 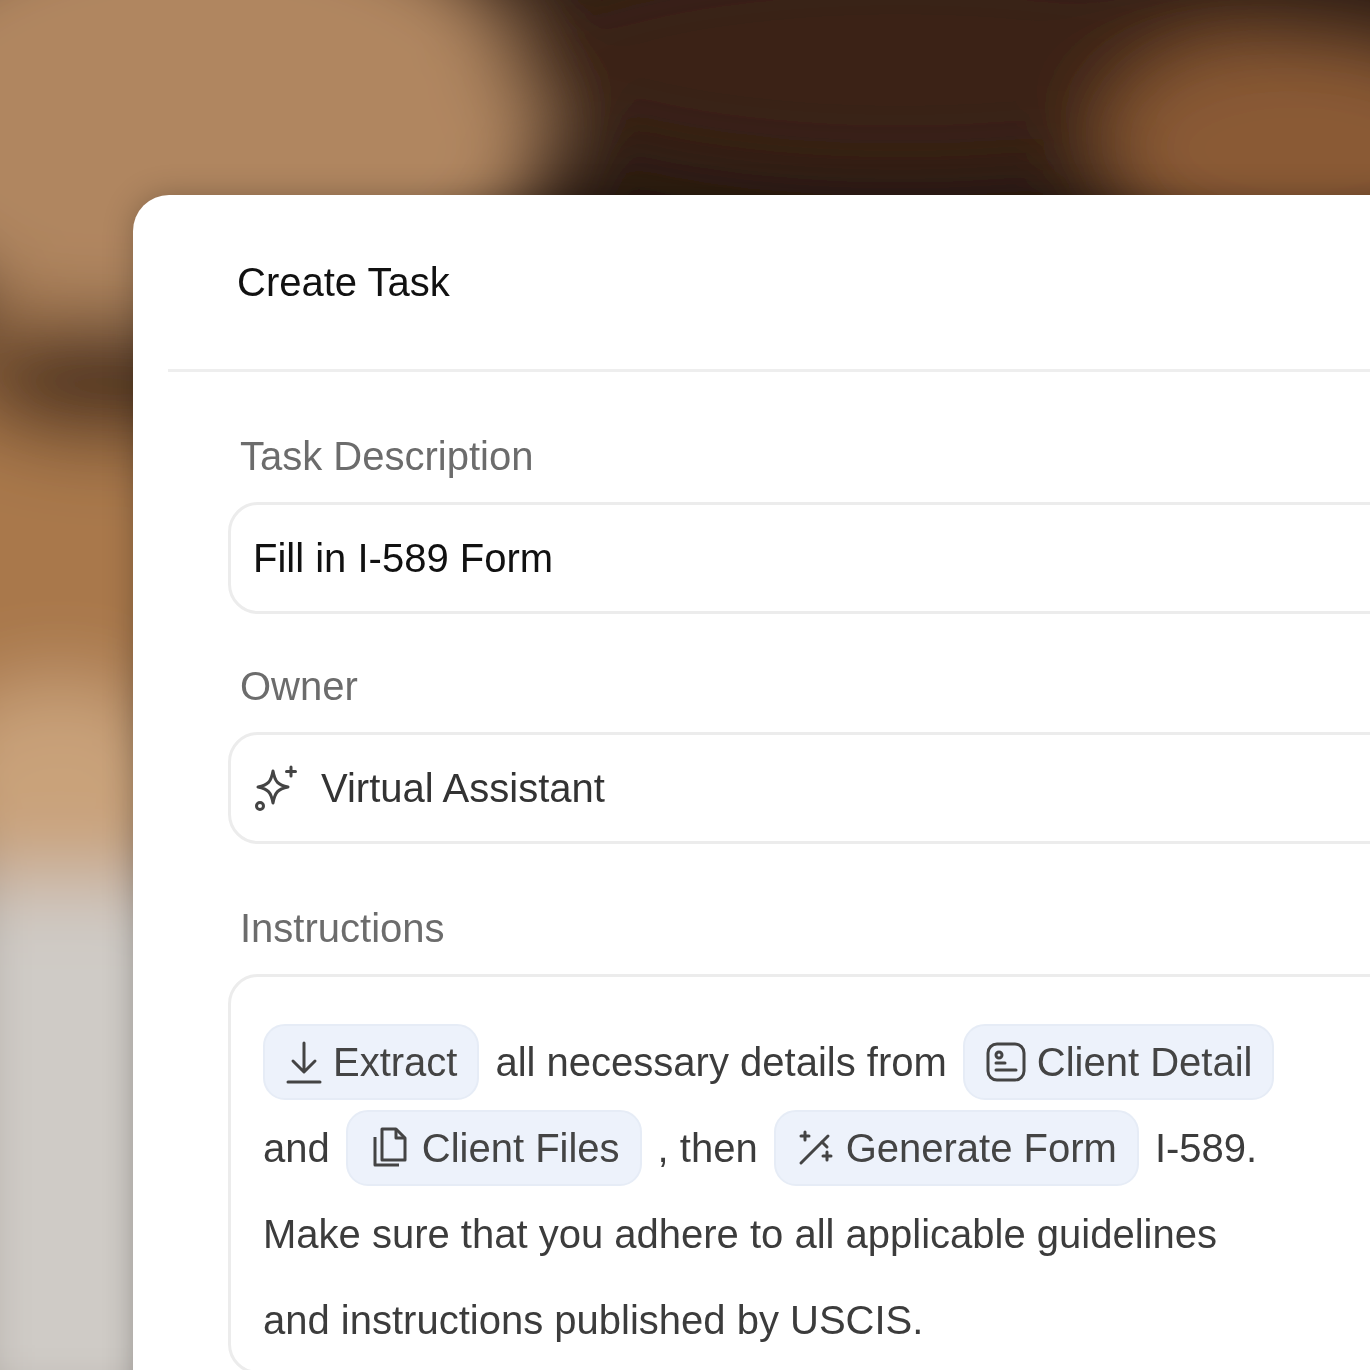 What do you see at coordinates (387, 456) in the screenshot?
I see `field-label: Task Description` at bounding box center [387, 456].